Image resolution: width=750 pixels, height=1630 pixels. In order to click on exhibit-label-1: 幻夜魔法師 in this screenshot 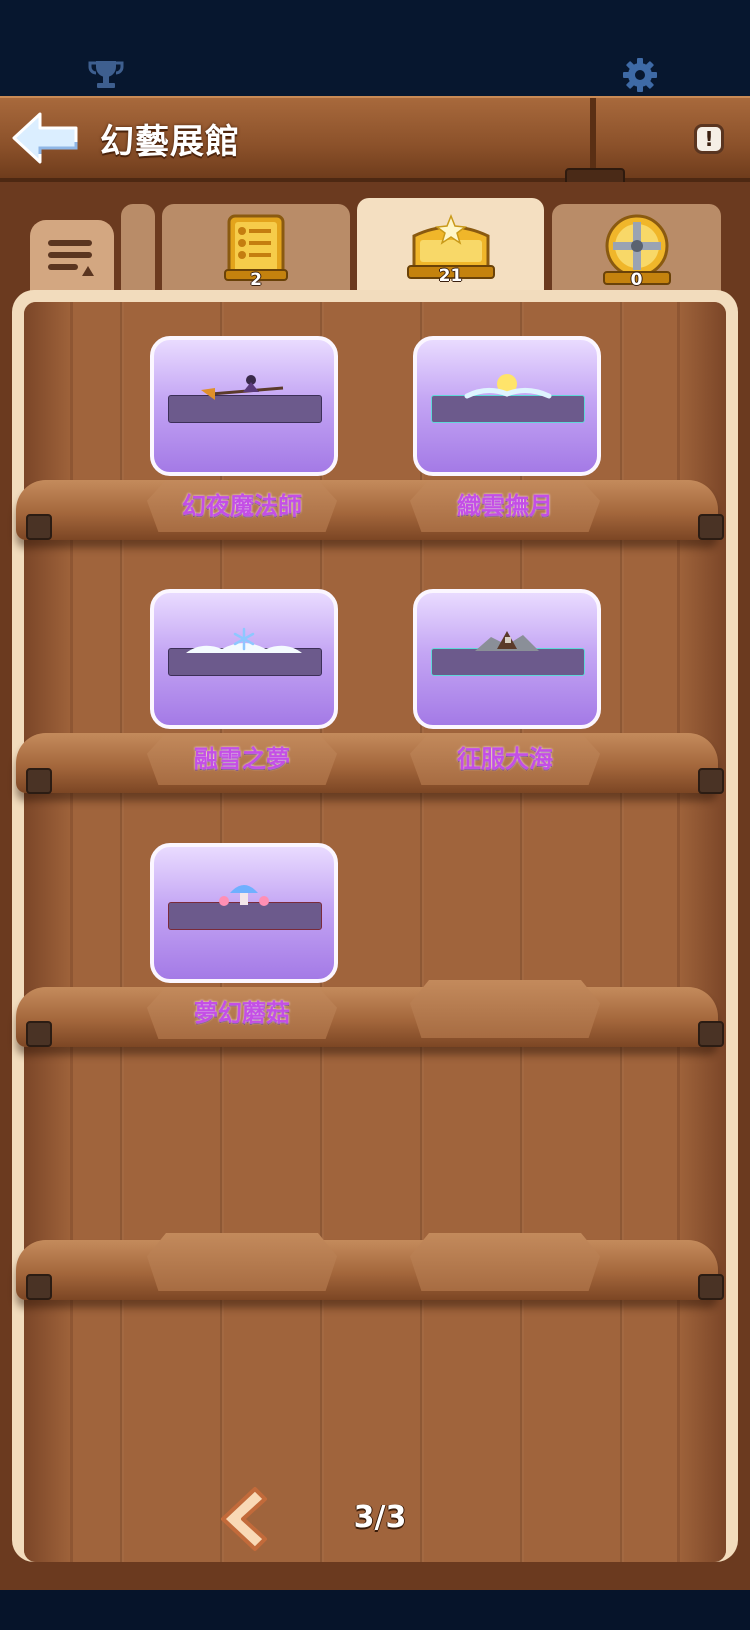, I will do `click(242, 506)`.